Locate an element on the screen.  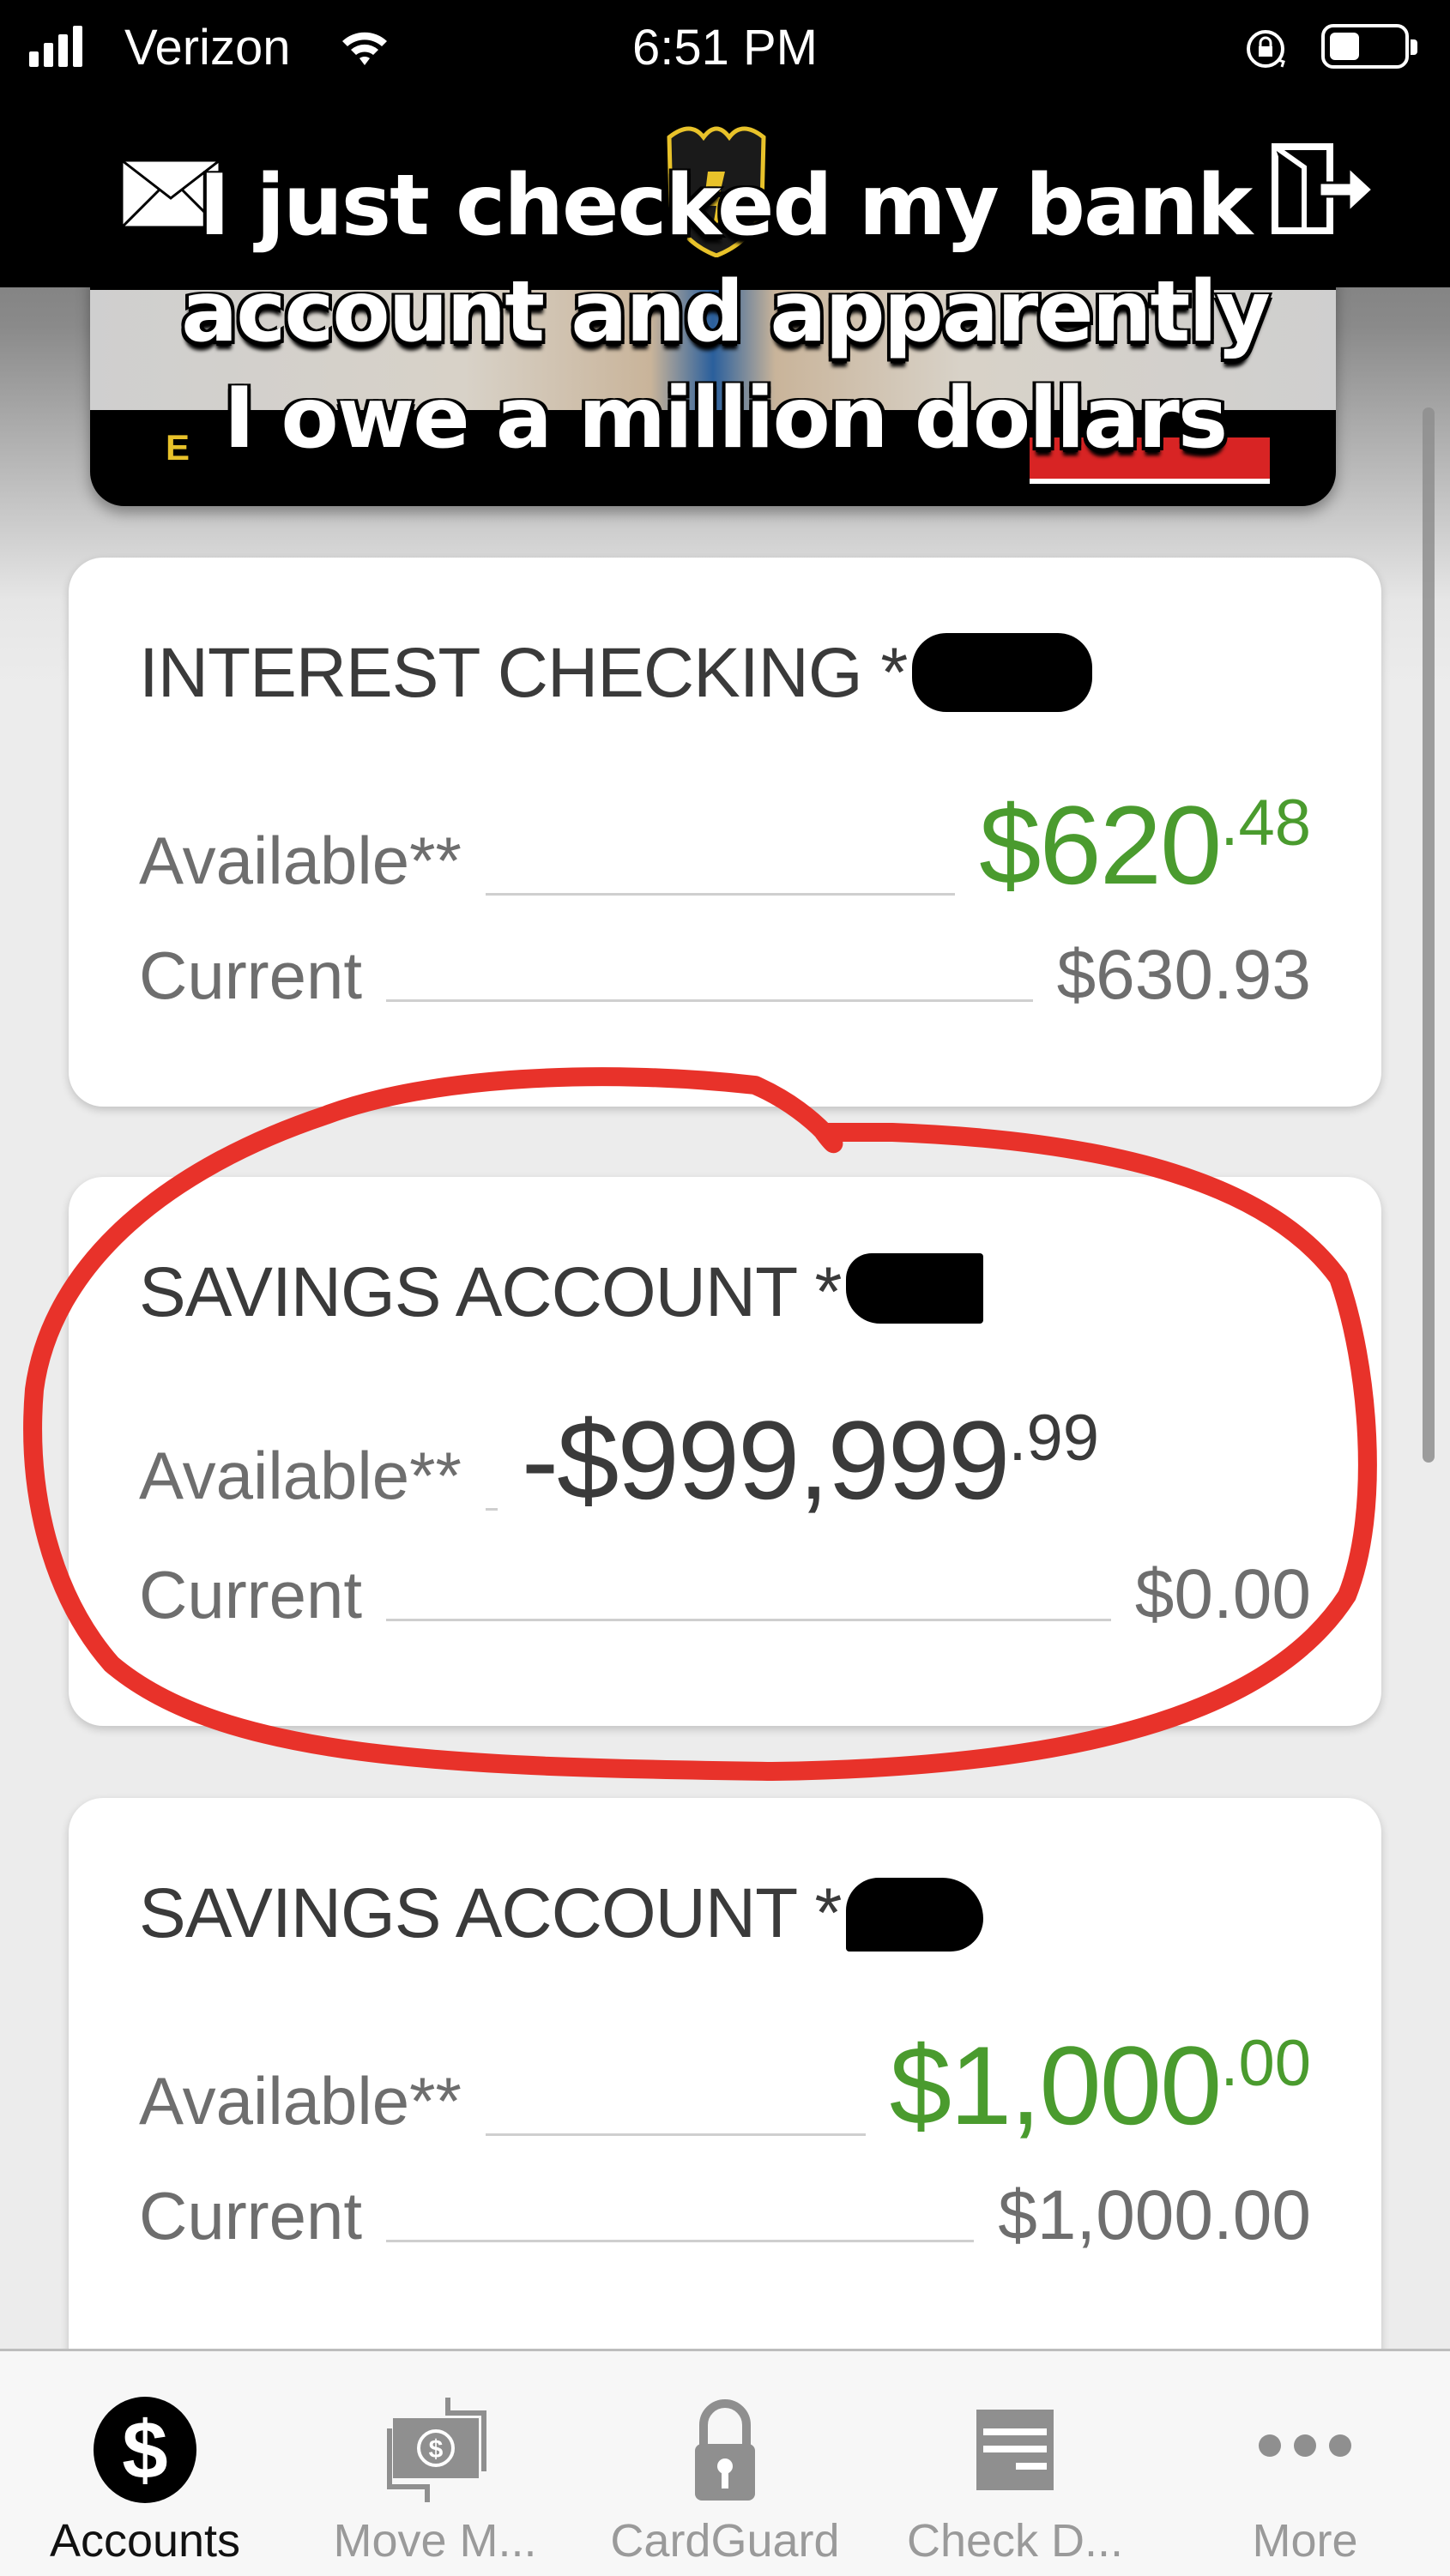
account-title: INTEREST CHECKING * is located at coordinates (616, 675).